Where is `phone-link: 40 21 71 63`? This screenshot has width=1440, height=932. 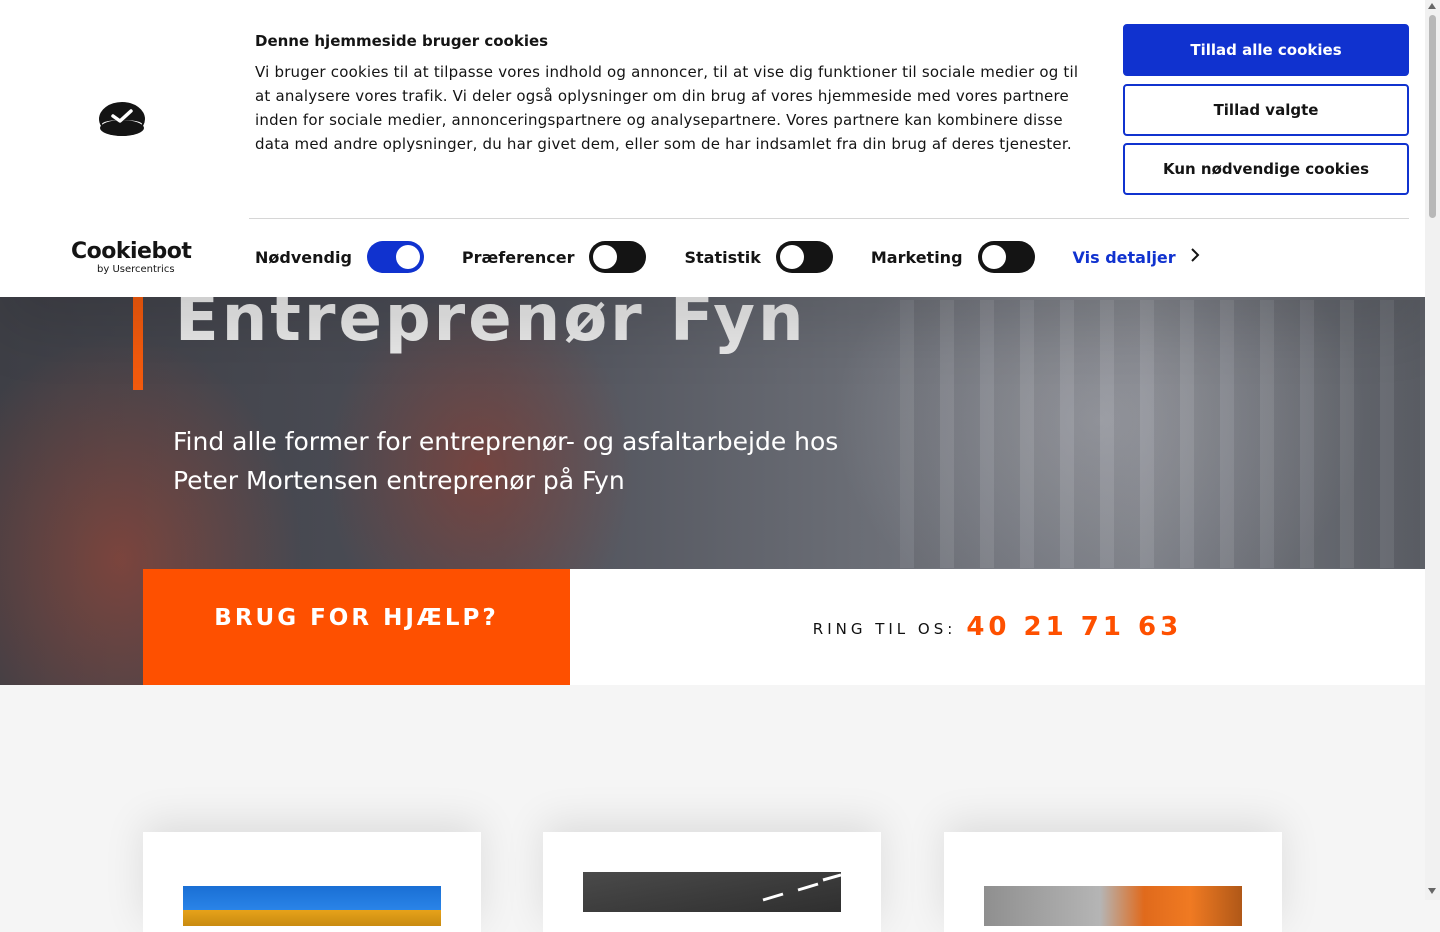
phone-link: 40 21 71 63 is located at coordinates (1074, 627).